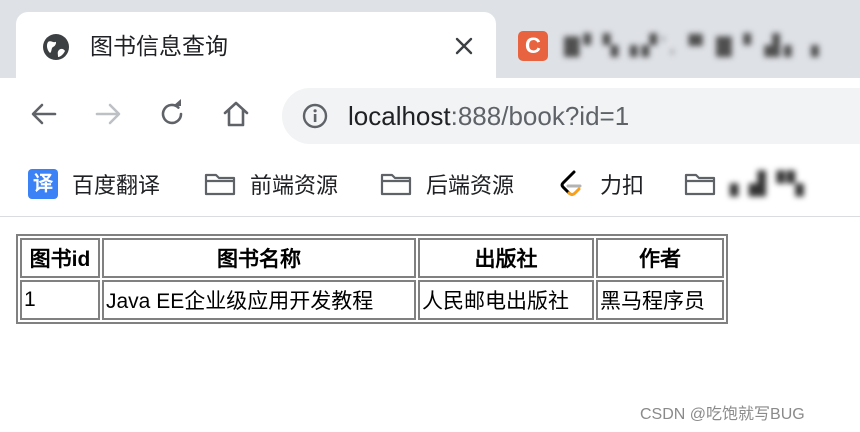  What do you see at coordinates (116, 185) in the screenshot?
I see `bookmark-label: 百度翻译` at bounding box center [116, 185].